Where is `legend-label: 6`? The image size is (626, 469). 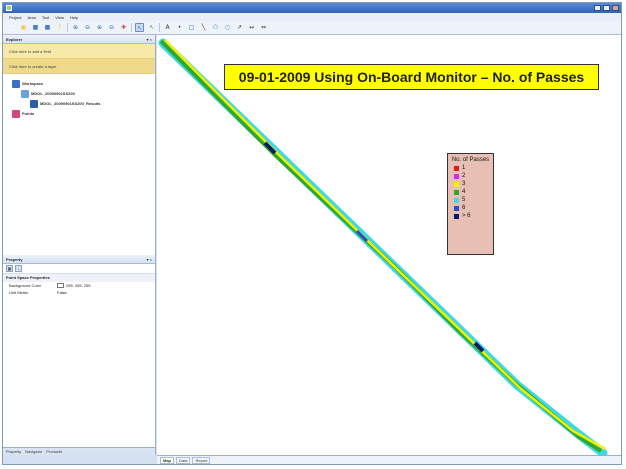
legend-label: 6 is located at coordinates (464, 207).